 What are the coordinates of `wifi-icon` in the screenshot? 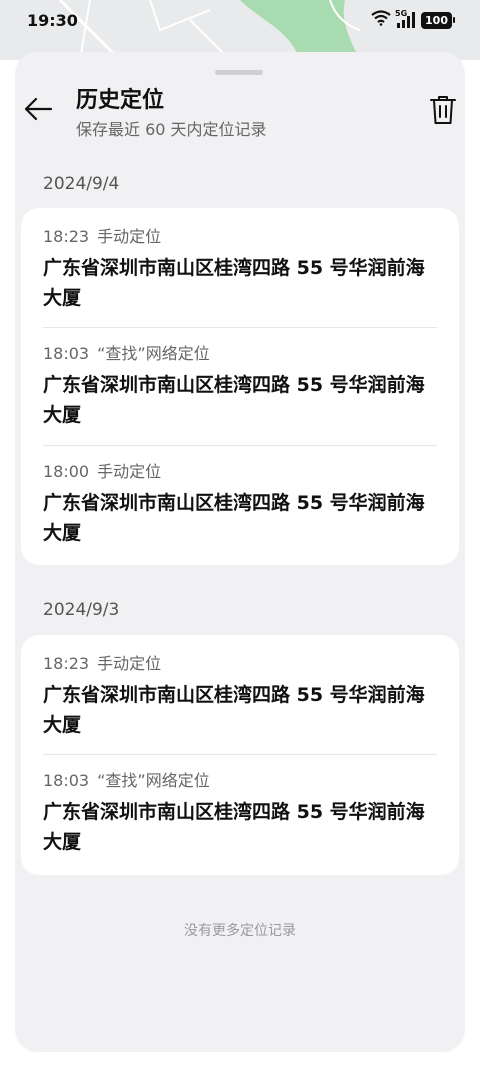 It's located at (381, 20).